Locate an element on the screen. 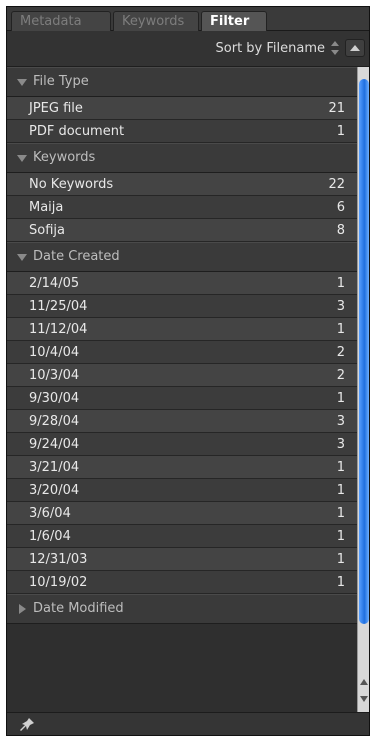 The width and height of the screenshot is (380, 740). list-item: No Keywords 22 is located at coordinates (182, 184).